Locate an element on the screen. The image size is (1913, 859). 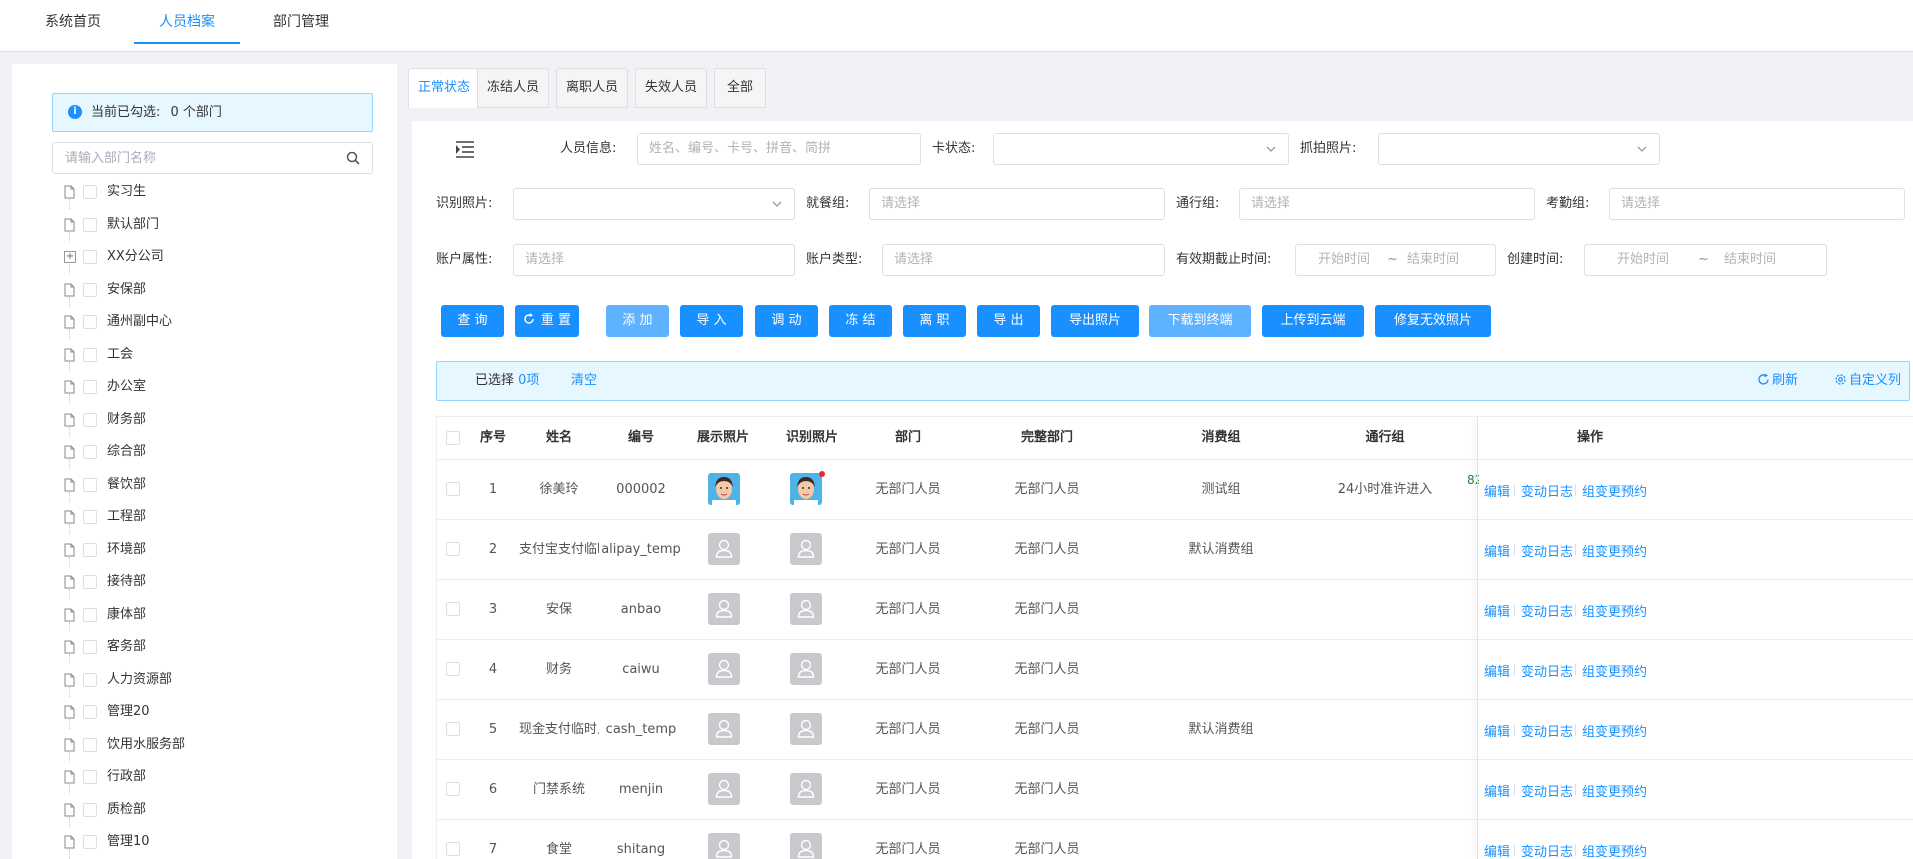
tab-2: 离职人员 is located at coordinates (592, 88).